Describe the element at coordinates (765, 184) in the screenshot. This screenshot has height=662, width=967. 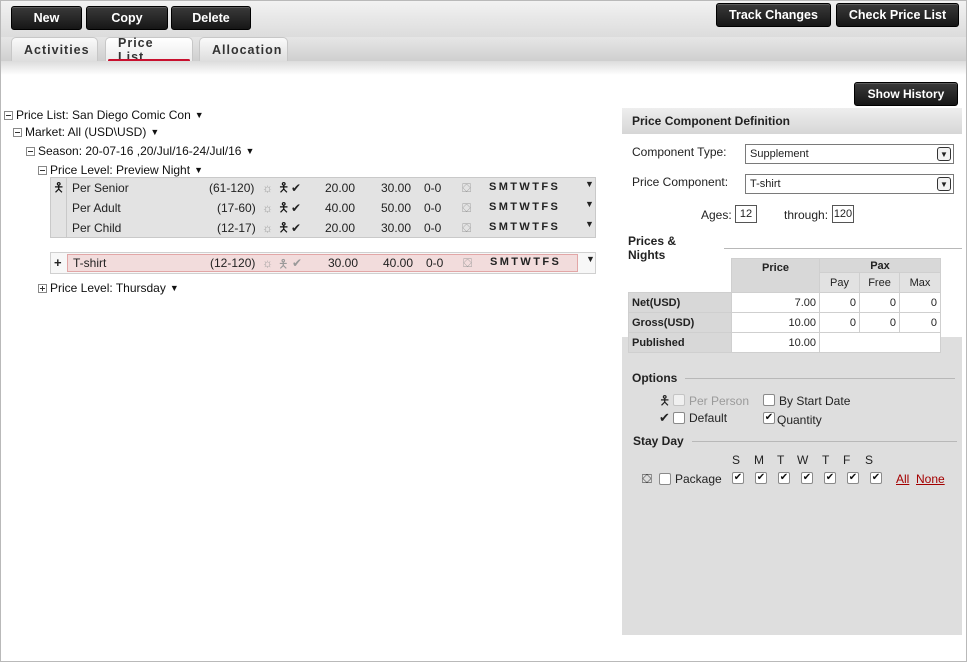
I see `price-component-value: T-shirt` at that location.